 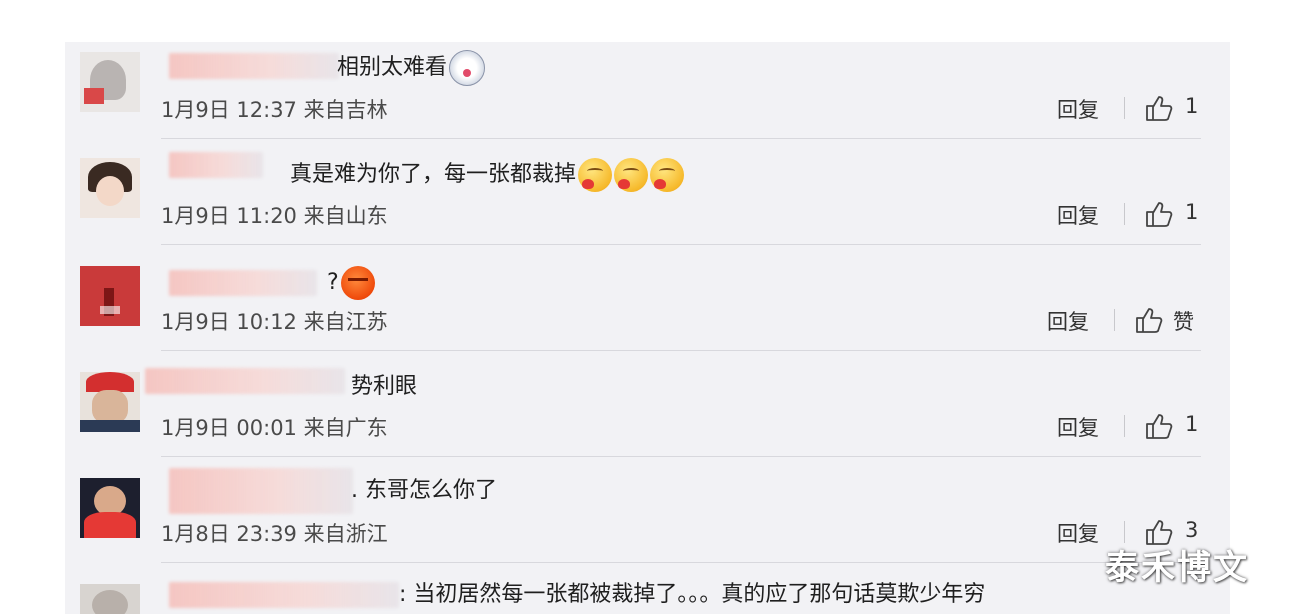 I want to click on comment-text: ?, so click(x=333, y=282).